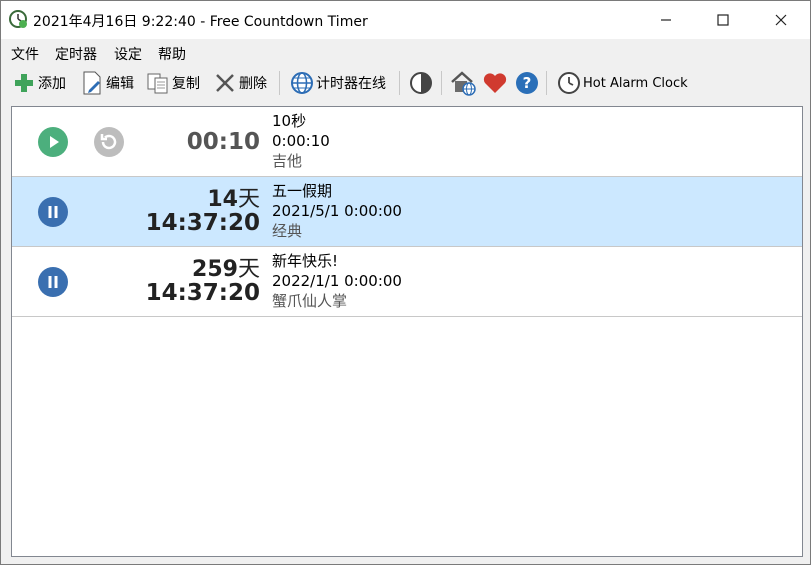 This screenshot has height=565, width=811. I want to click on countdown-days-value: 14, so click(222, 199).